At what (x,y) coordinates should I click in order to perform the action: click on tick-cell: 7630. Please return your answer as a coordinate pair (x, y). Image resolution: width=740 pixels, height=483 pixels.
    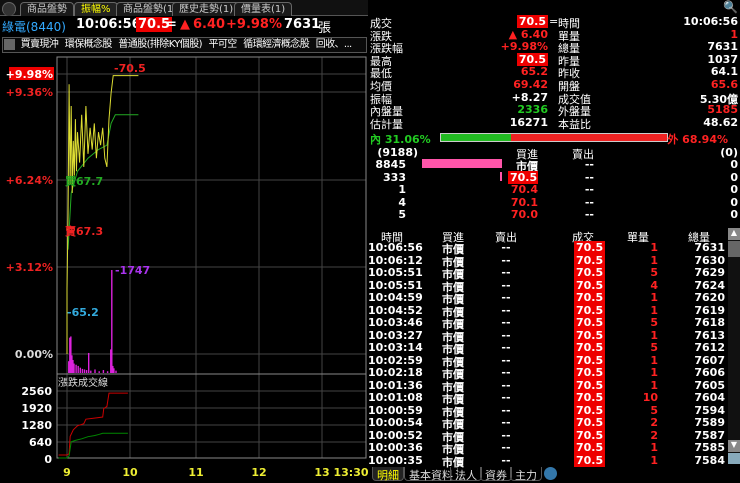
    Looking at the image, I should click on (709, 260).